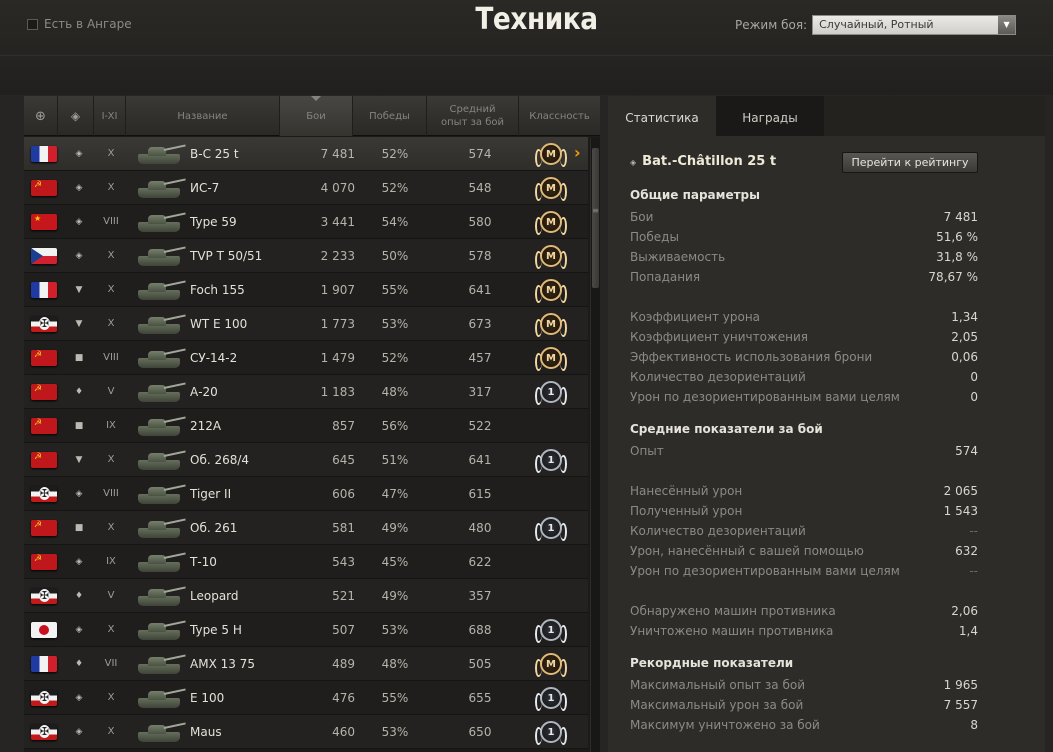 This screenshot has width=1053, height=752. I want to click on column-name-label: Название, so click(202, 116).